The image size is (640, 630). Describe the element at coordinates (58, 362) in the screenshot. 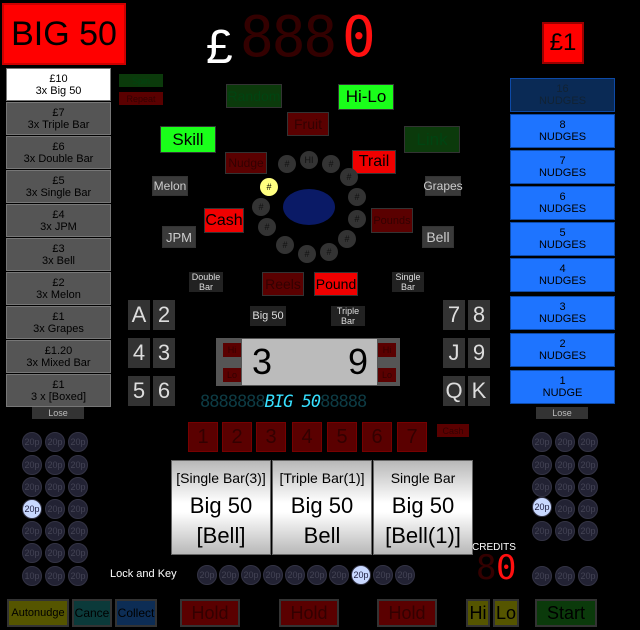

I see `combo: 3x Mixed Bar` at that location.